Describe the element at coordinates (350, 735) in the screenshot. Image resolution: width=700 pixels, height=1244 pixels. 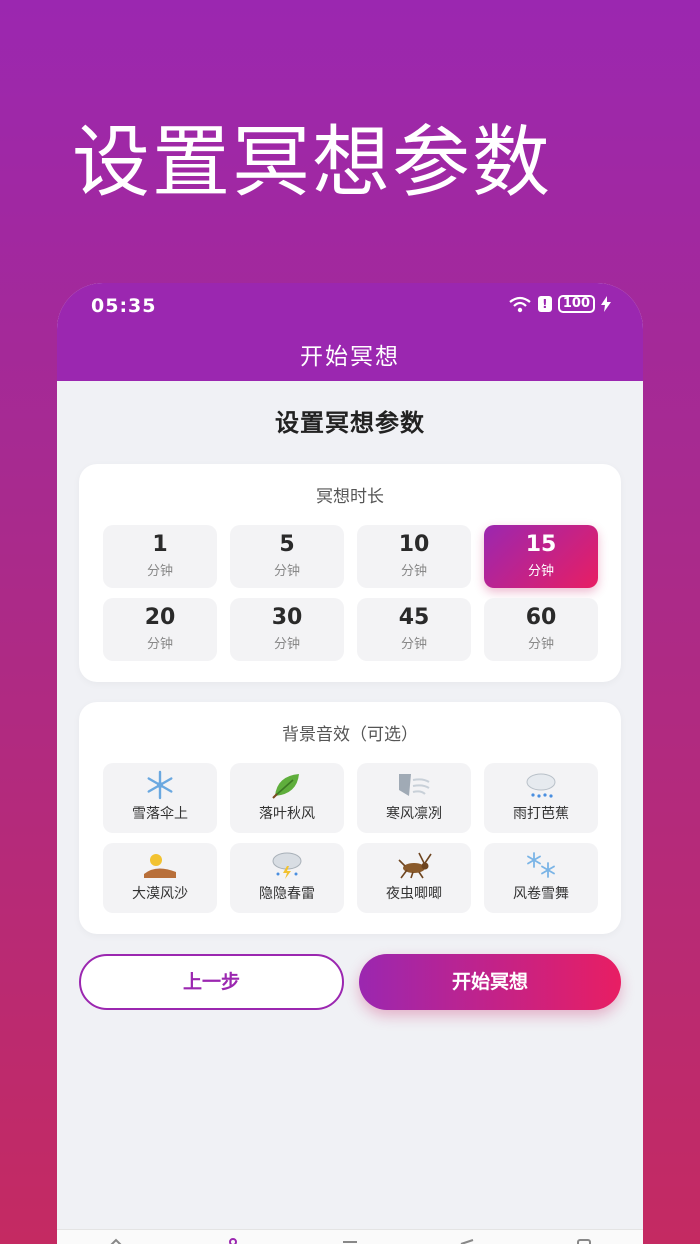
I see `sound-title: 背景音效（可选）` at that location.